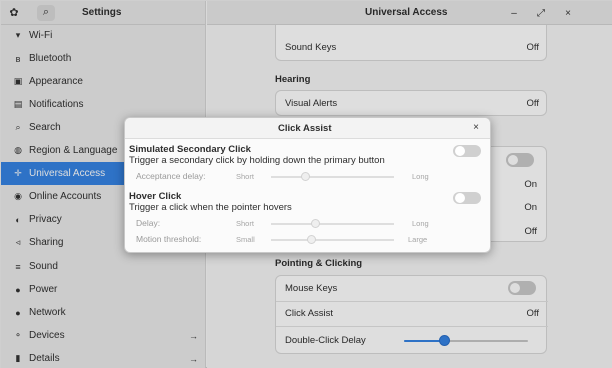  What do you see at coordinates (420, 176) in the screenshot?
I see `acceptance-long-label: Long` at bounding box center [420, 176].